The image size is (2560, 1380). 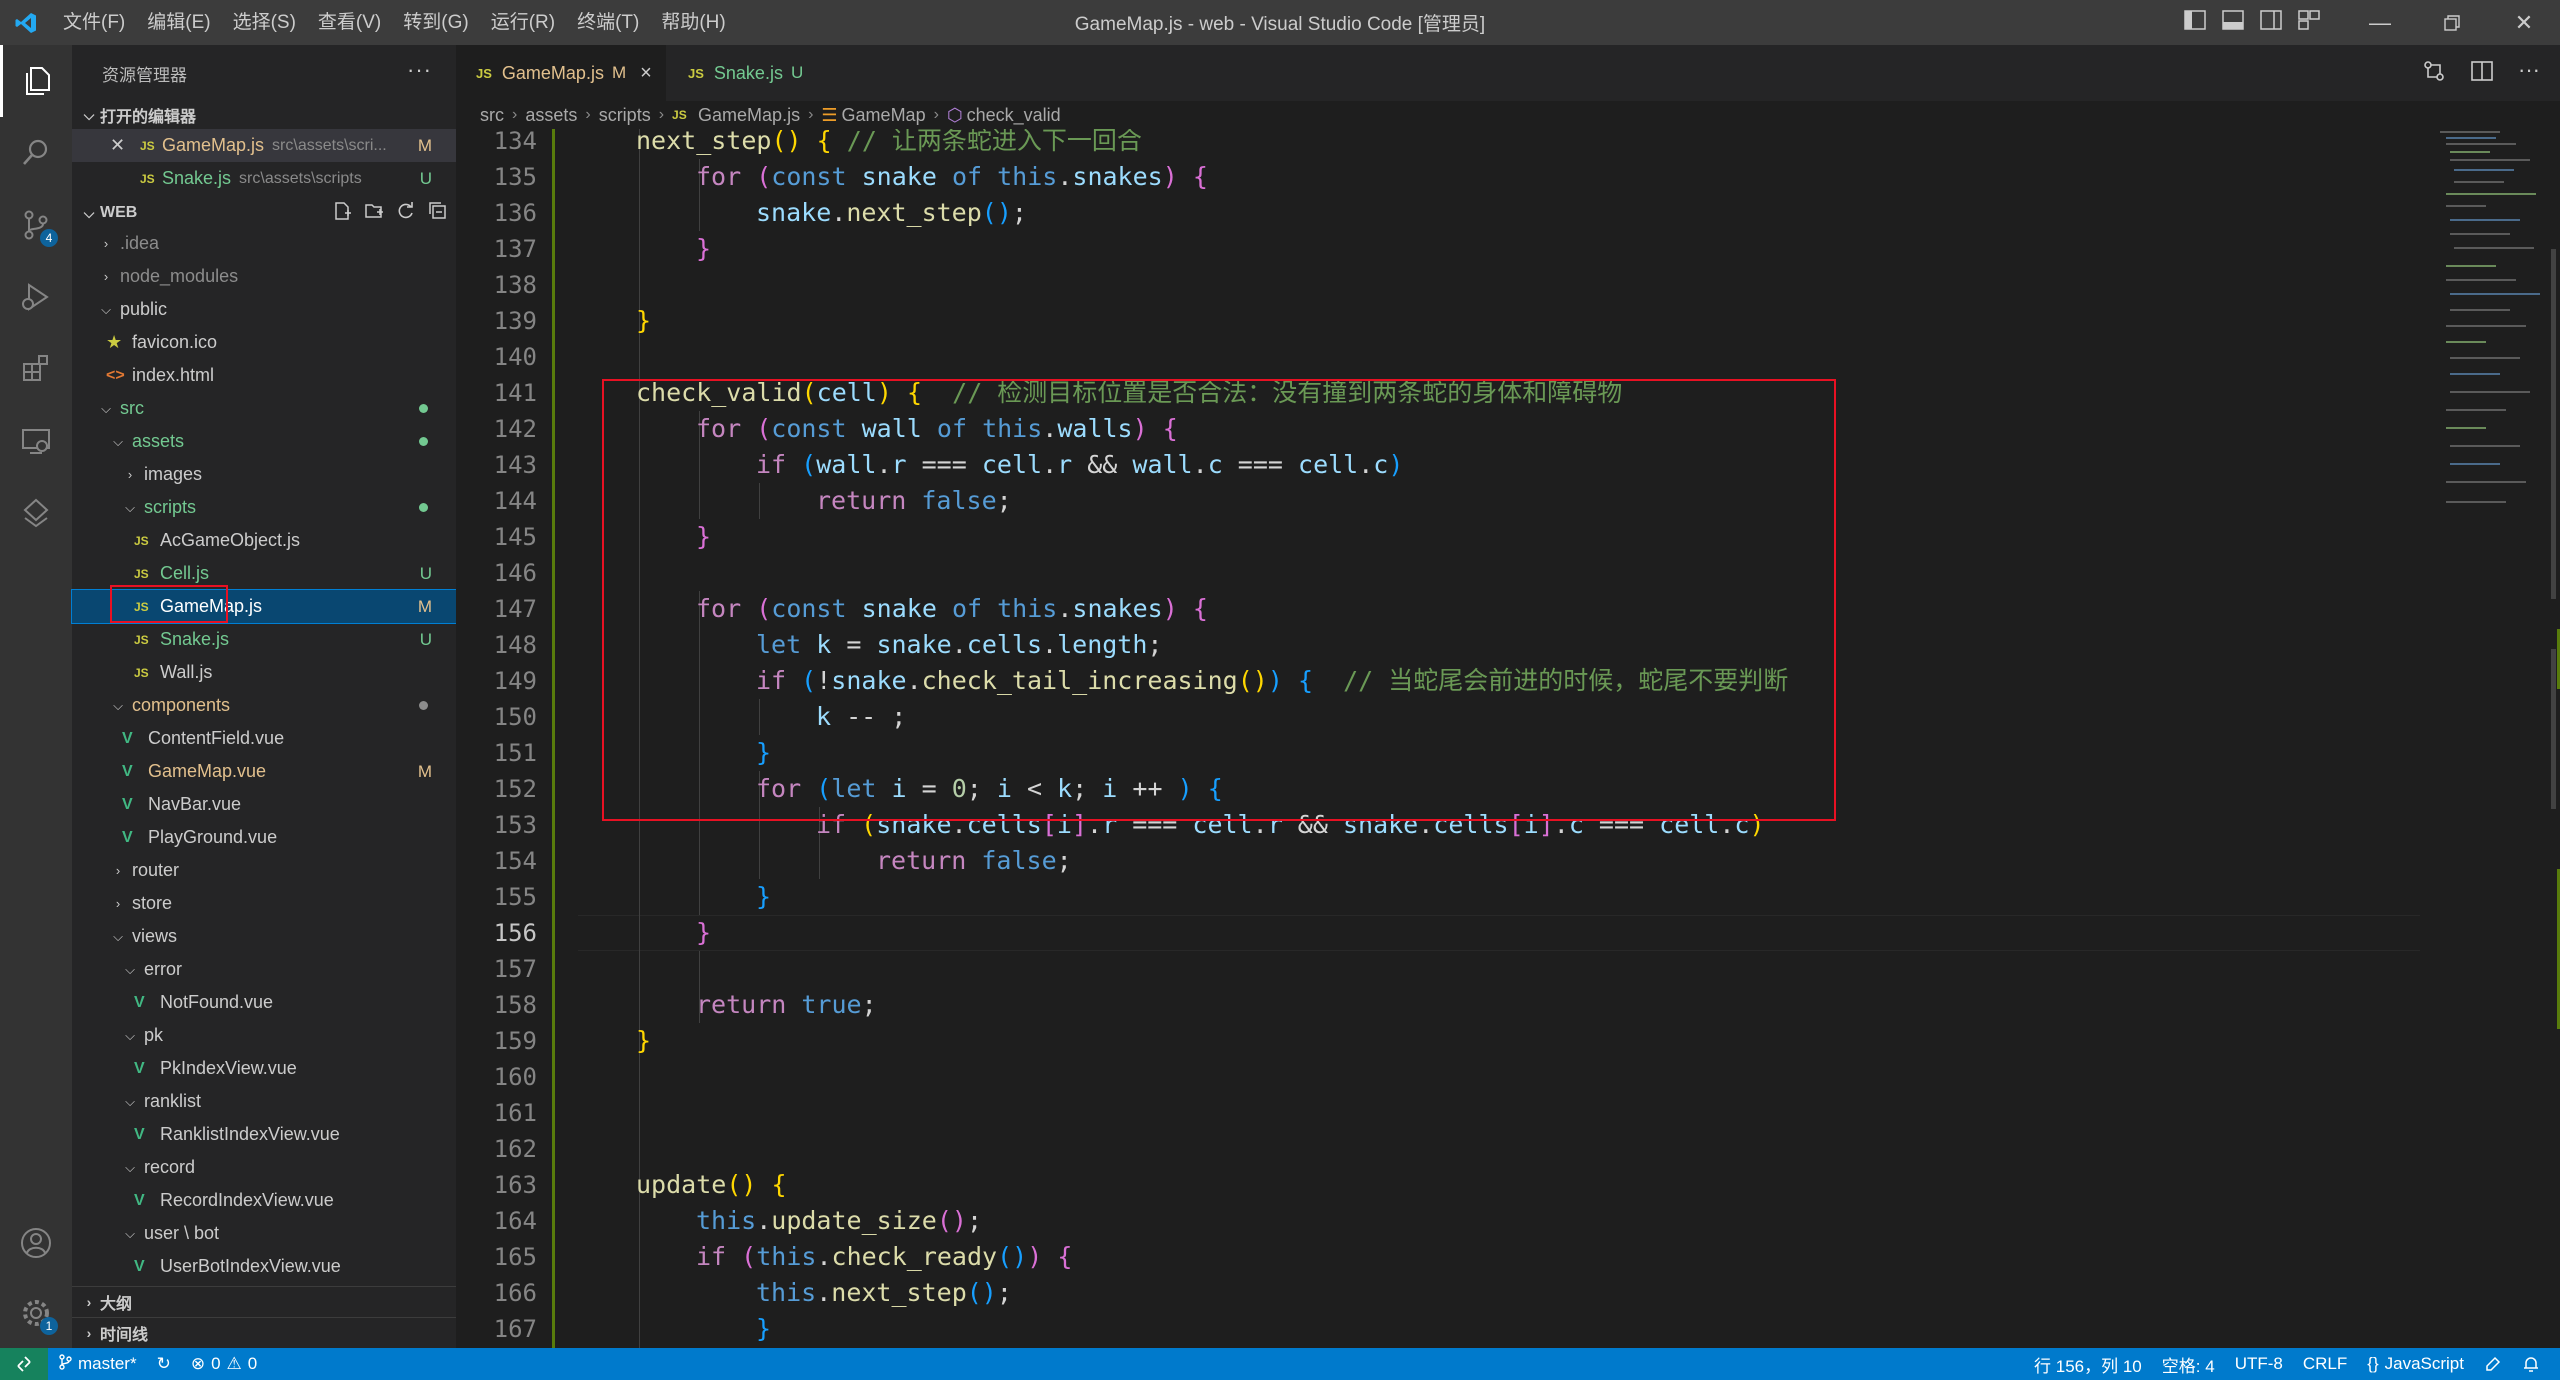 What do you see at coordinates (739, 73) in the screenshot?
I see `tab-snake: JS Snake.js U` at bounding box center [739, 73].